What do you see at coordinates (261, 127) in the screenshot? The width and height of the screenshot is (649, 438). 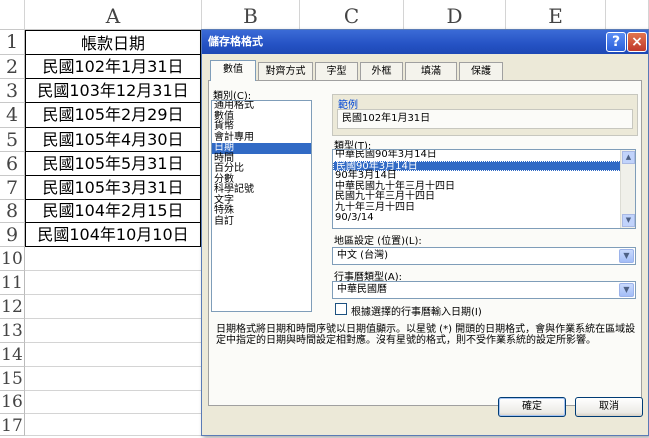 I see `category-item: 貨幣` at bounding box center [261, 127].